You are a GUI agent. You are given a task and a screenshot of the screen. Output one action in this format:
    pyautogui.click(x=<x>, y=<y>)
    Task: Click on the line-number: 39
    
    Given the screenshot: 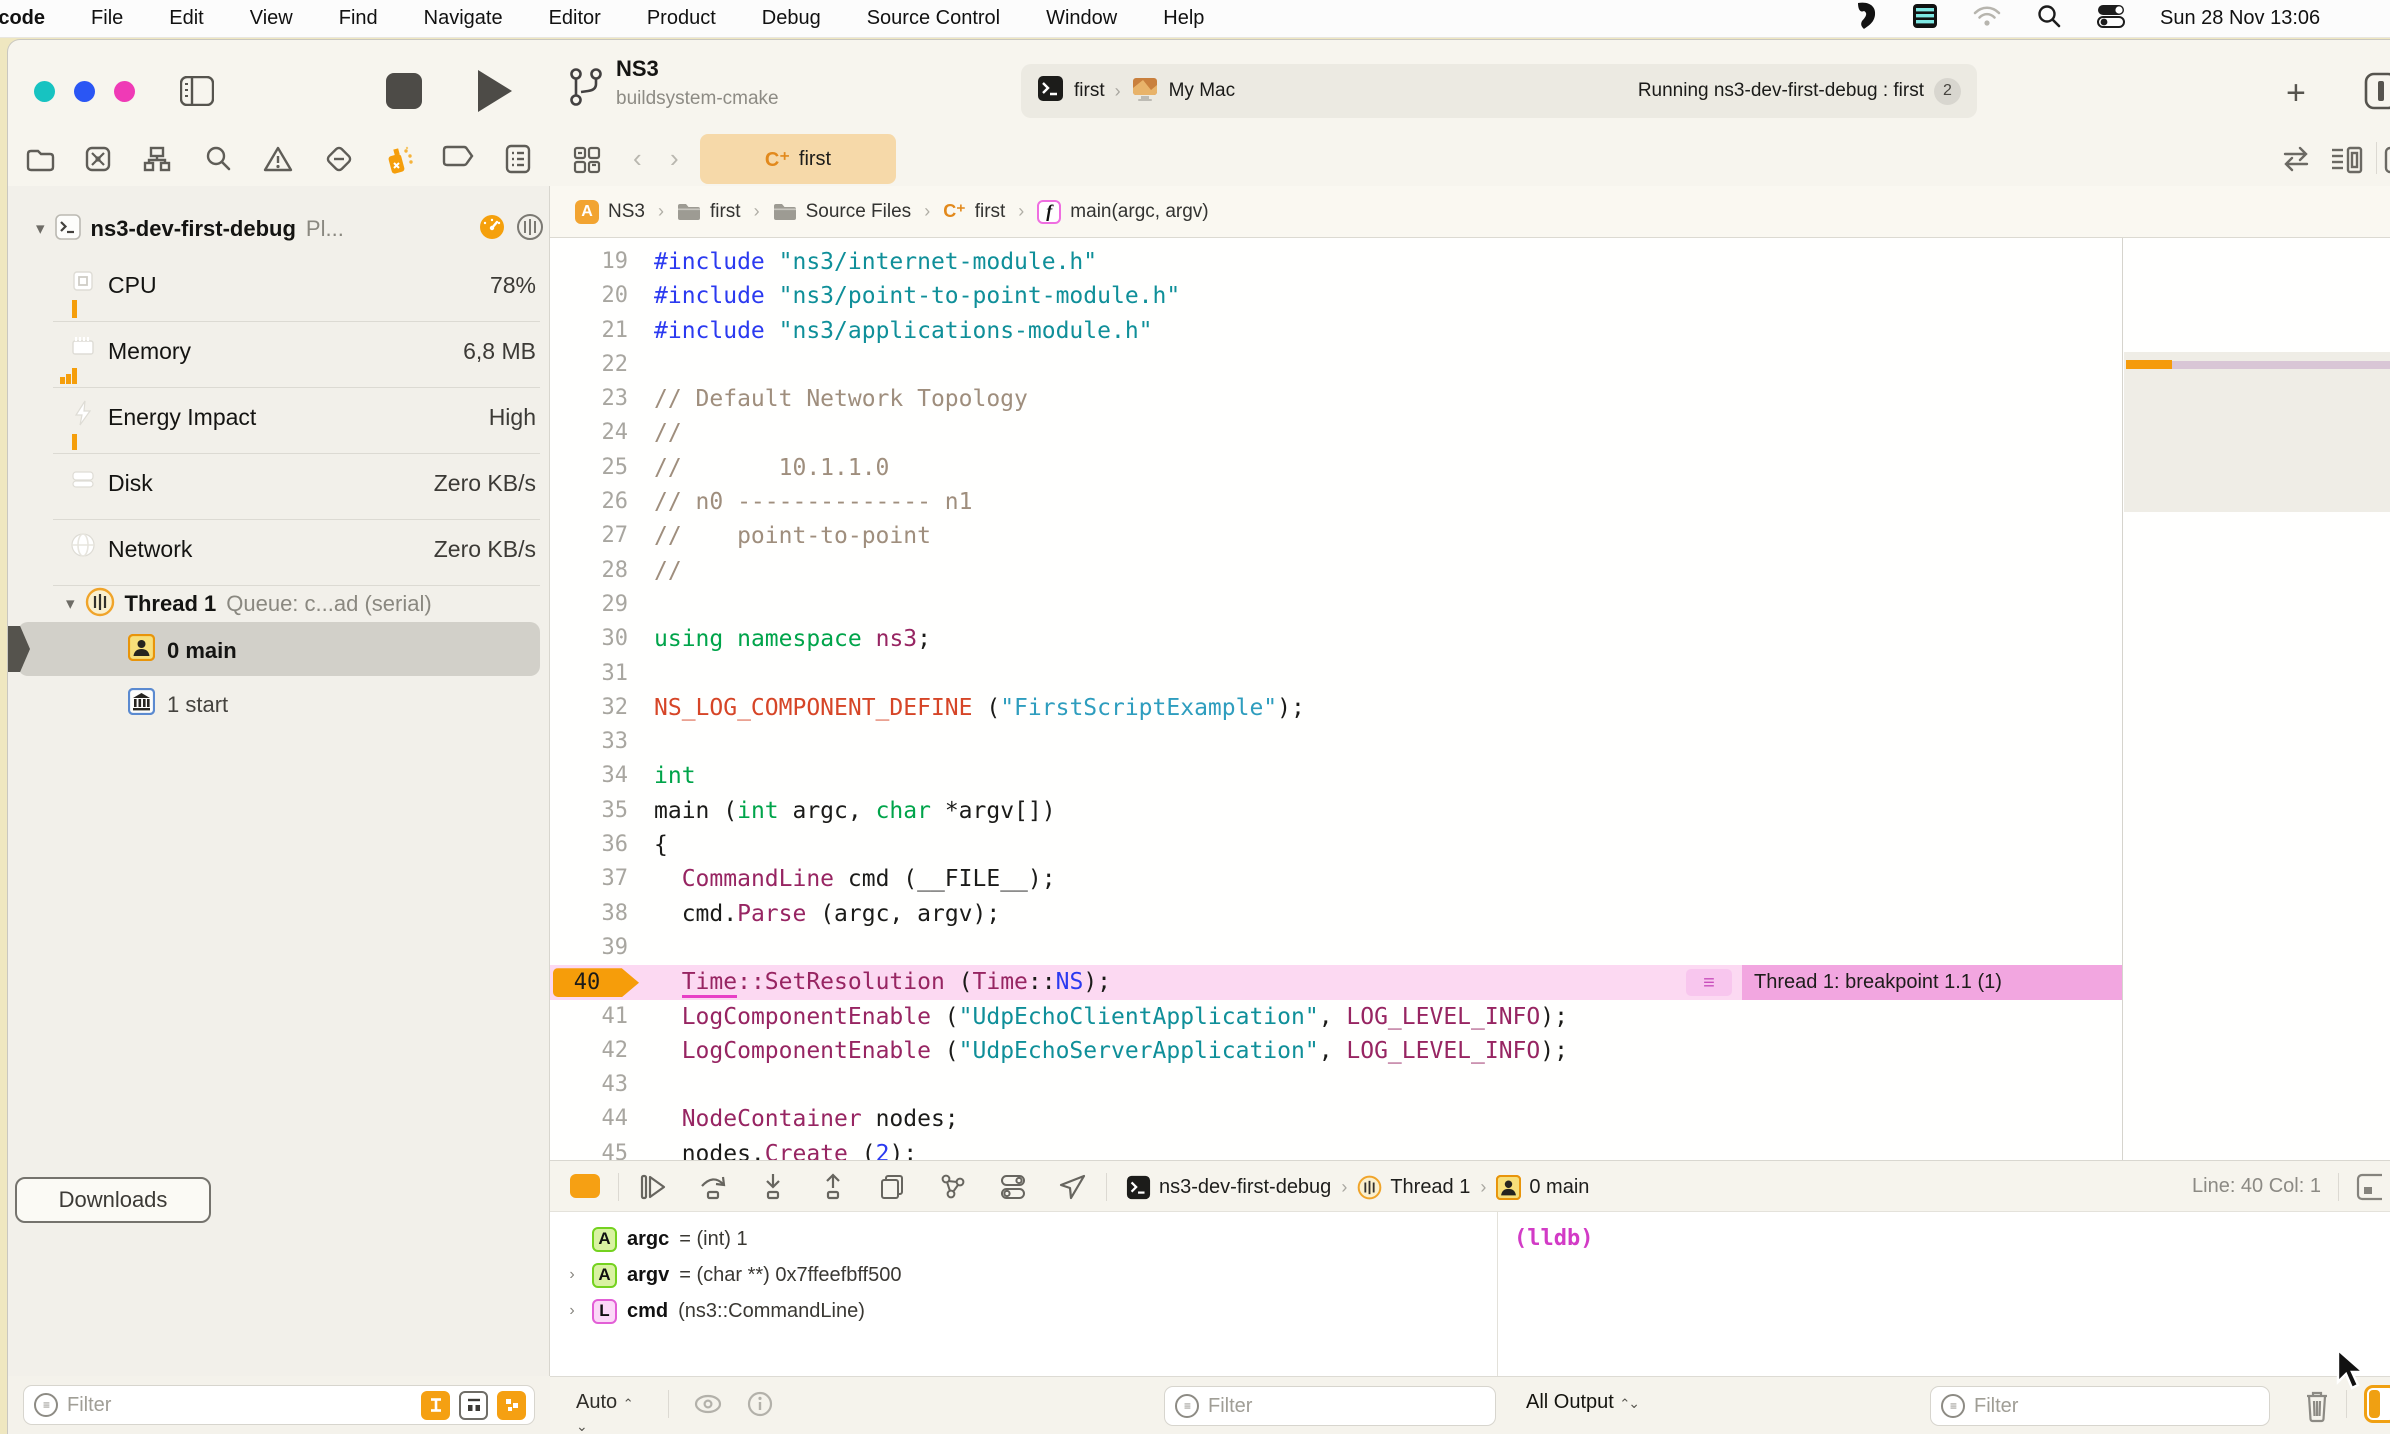 What is the action you would take?
    pyautogui.click(x=589, y=948)
    